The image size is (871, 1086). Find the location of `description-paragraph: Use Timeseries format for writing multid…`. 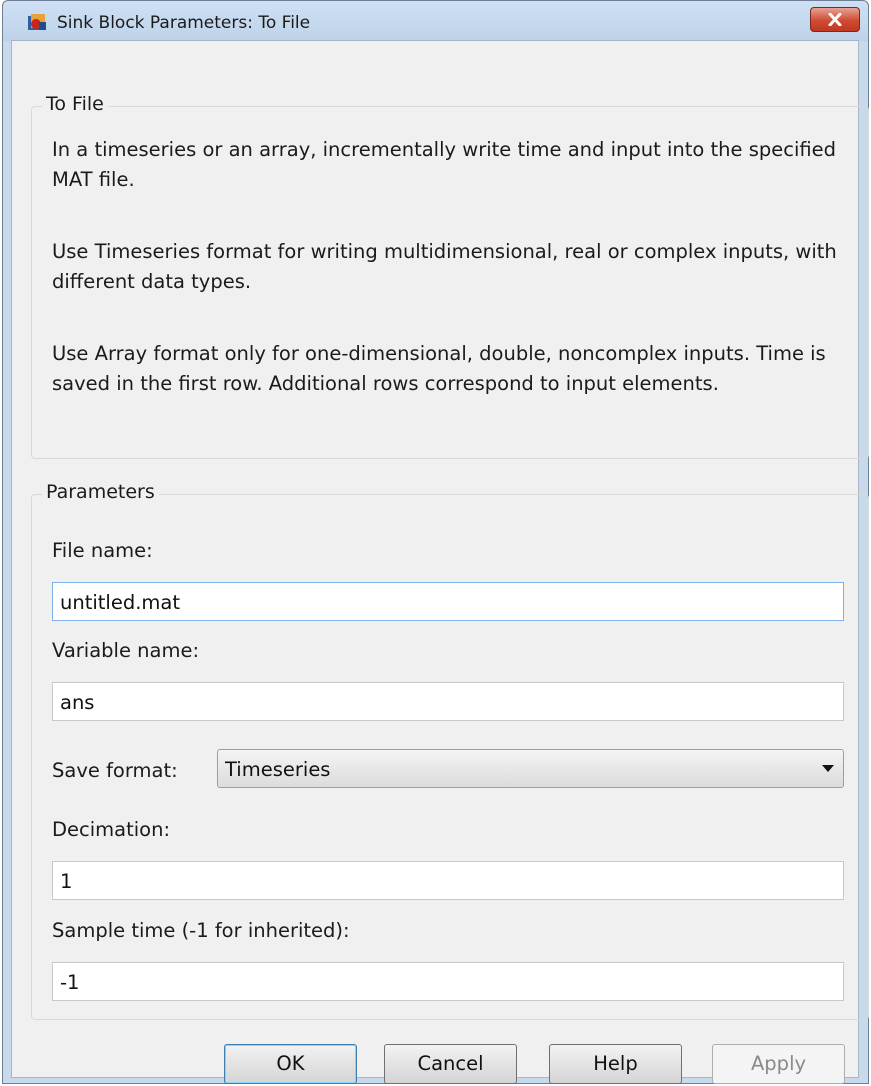

description-paragraph: Use Timeseries format for writing multid… is located at coordinates (444, 266).